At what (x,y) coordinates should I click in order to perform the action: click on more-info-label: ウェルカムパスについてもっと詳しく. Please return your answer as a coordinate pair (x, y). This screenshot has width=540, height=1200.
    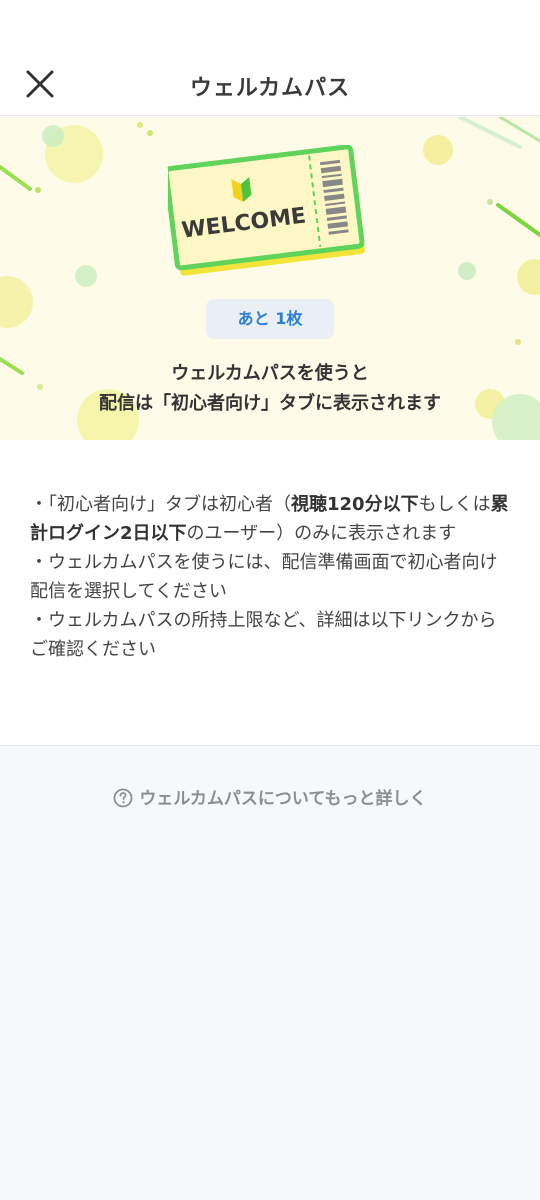
    Looking at the image, I should click on (283, 799).